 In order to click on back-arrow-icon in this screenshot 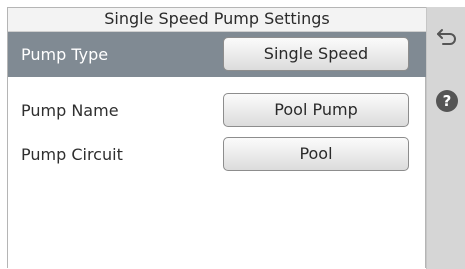, I will do `click(447, 36)`.